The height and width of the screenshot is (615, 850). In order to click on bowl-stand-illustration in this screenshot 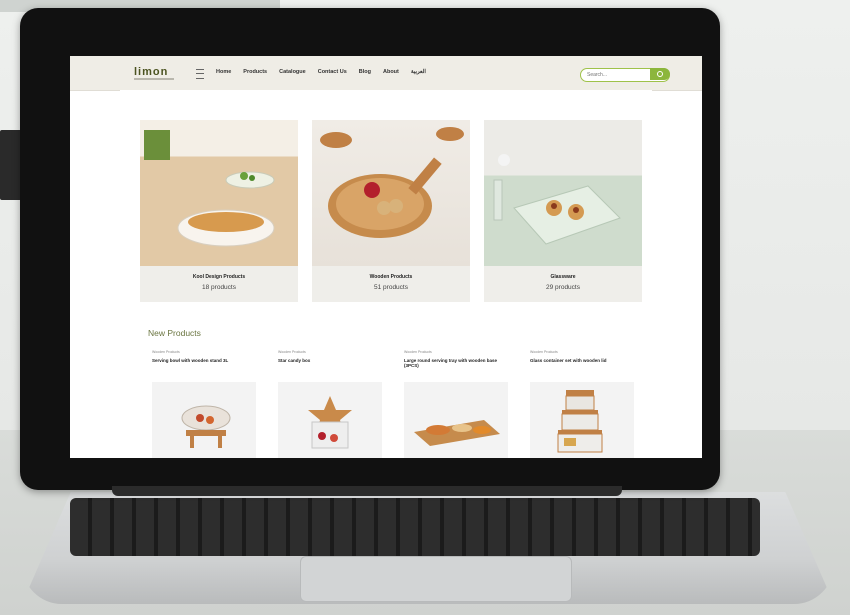, I will do `click(206, 426)`.